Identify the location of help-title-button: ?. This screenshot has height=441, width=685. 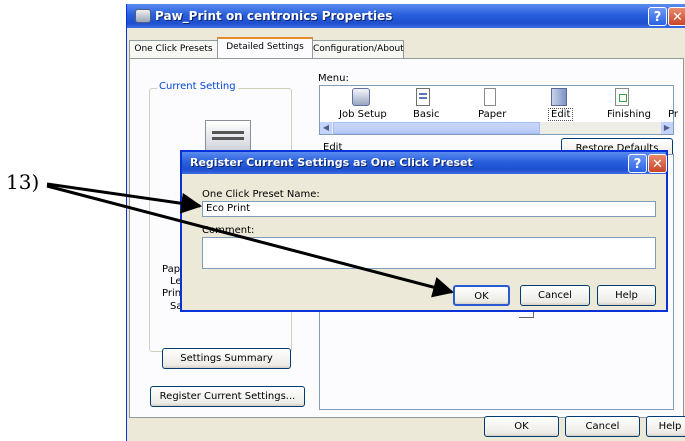
(657, 16).